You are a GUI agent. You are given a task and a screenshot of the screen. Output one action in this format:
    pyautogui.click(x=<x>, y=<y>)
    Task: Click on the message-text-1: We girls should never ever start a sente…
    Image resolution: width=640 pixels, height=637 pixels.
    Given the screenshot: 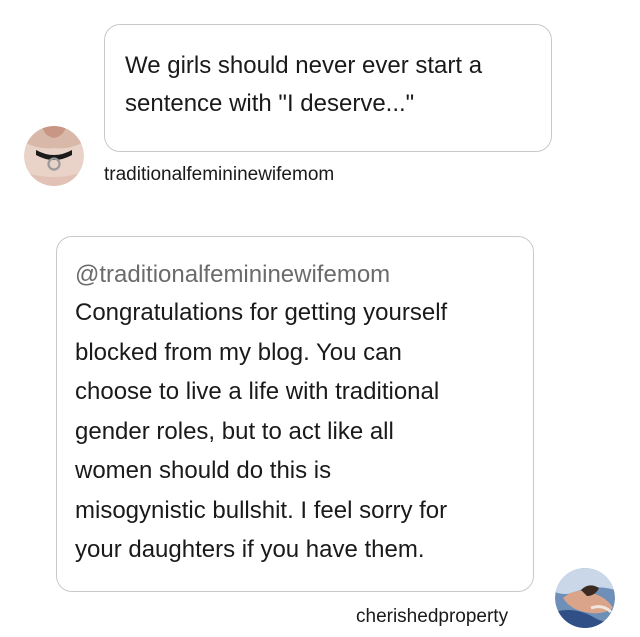 What is the action you would take?
    pyautogui.click(x=304, y=84)
    